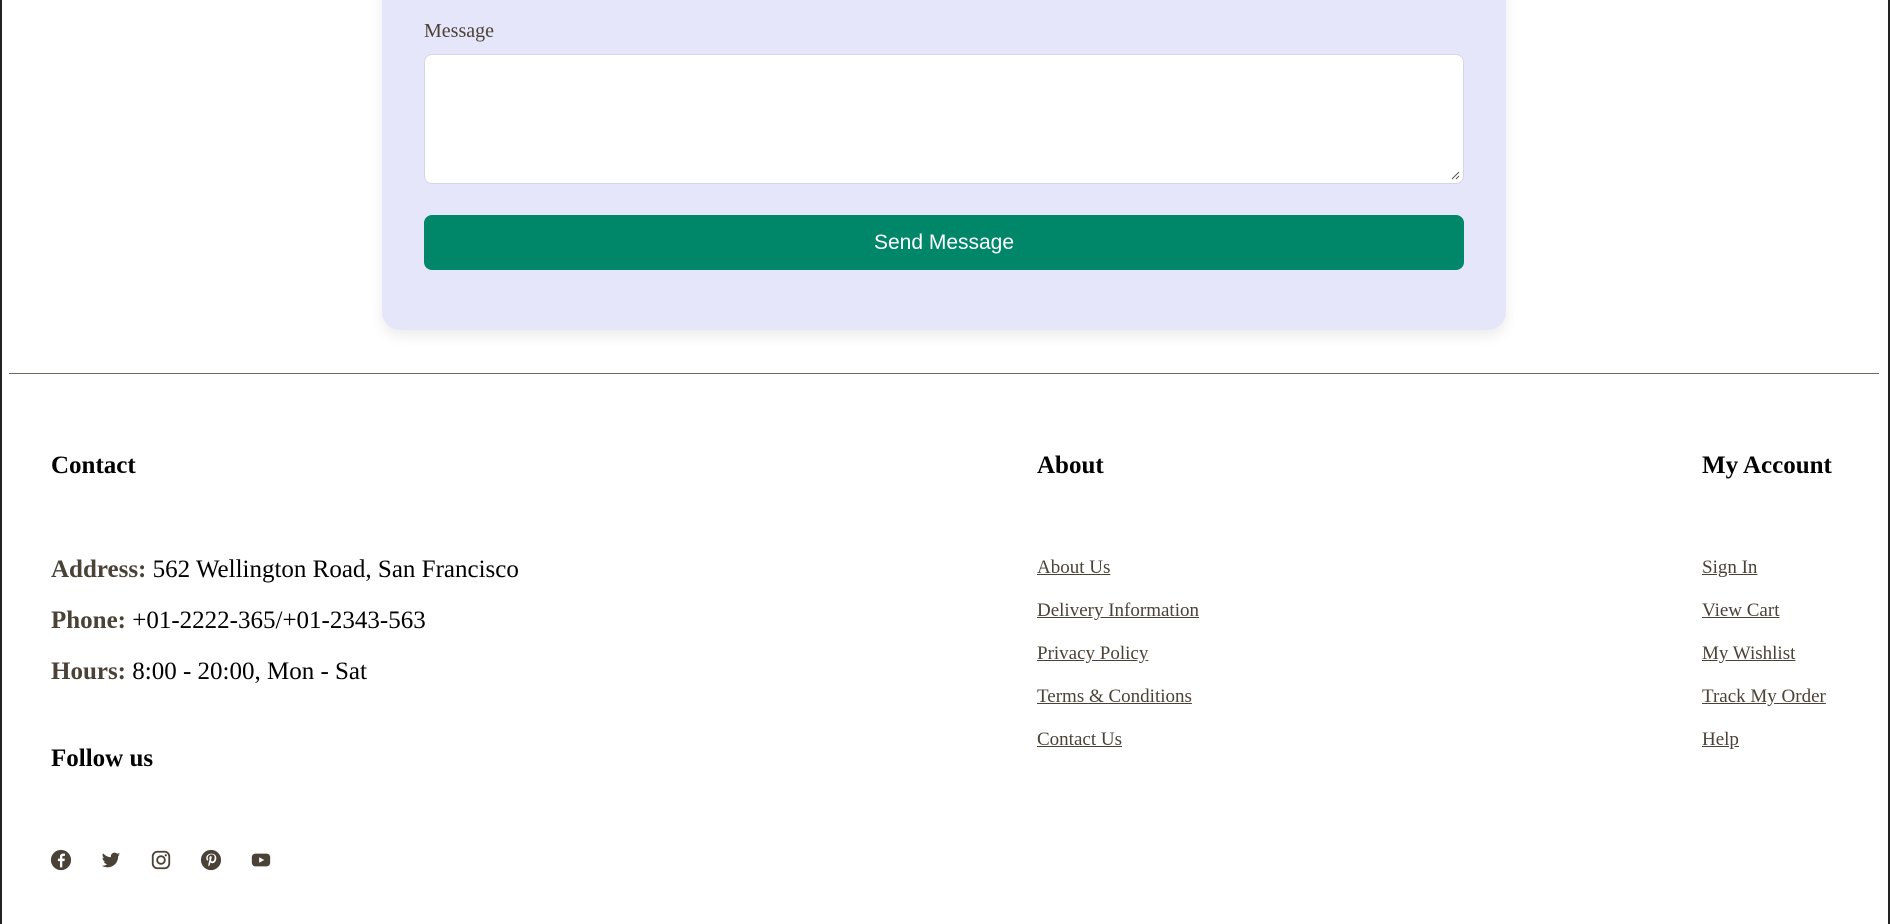  I want to click on address-key: Address:, so click(99, 569).